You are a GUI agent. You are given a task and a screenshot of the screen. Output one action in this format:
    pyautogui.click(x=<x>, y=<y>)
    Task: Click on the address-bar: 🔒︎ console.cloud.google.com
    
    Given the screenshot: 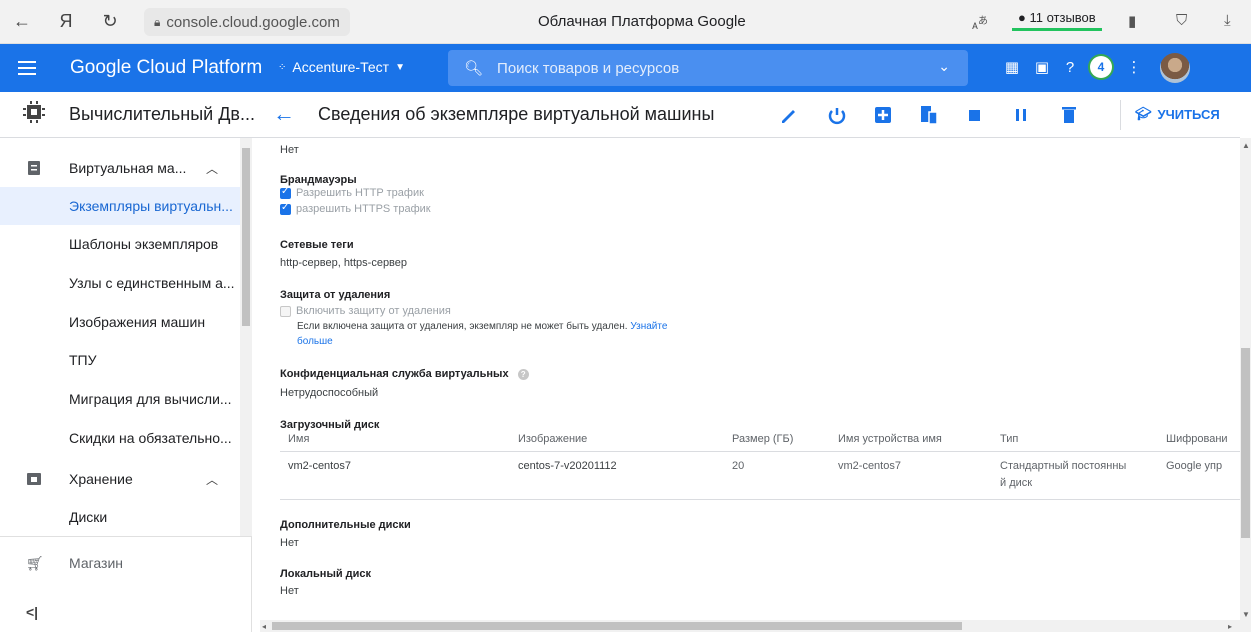 What is the action you would take?
    pyautogui.click(x=247, y=22)
    